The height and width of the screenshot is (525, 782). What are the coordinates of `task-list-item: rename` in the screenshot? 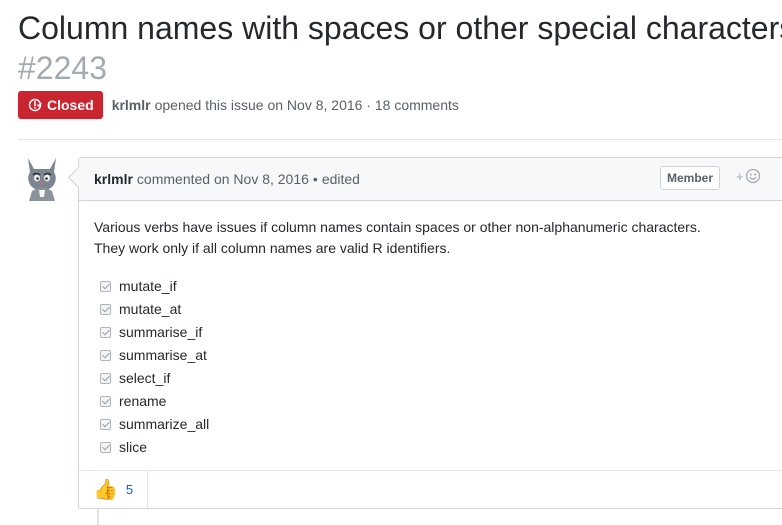 It's located at (441, 401).